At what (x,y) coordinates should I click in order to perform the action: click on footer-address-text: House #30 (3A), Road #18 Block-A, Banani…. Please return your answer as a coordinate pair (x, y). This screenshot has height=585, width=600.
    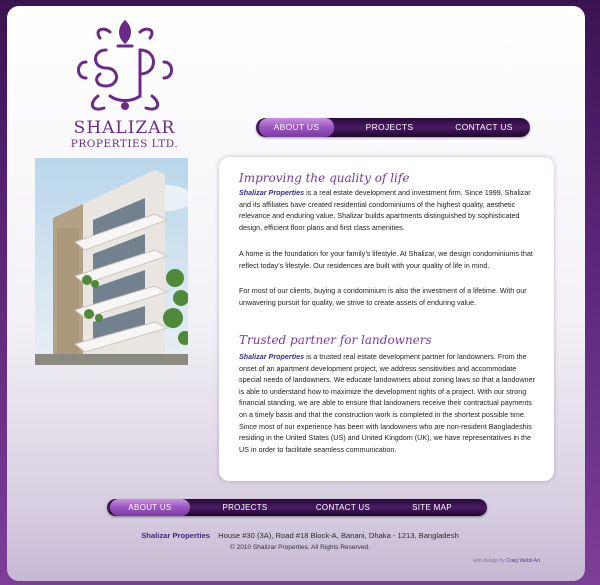
    Looking at the image, I should click on (338, 535).